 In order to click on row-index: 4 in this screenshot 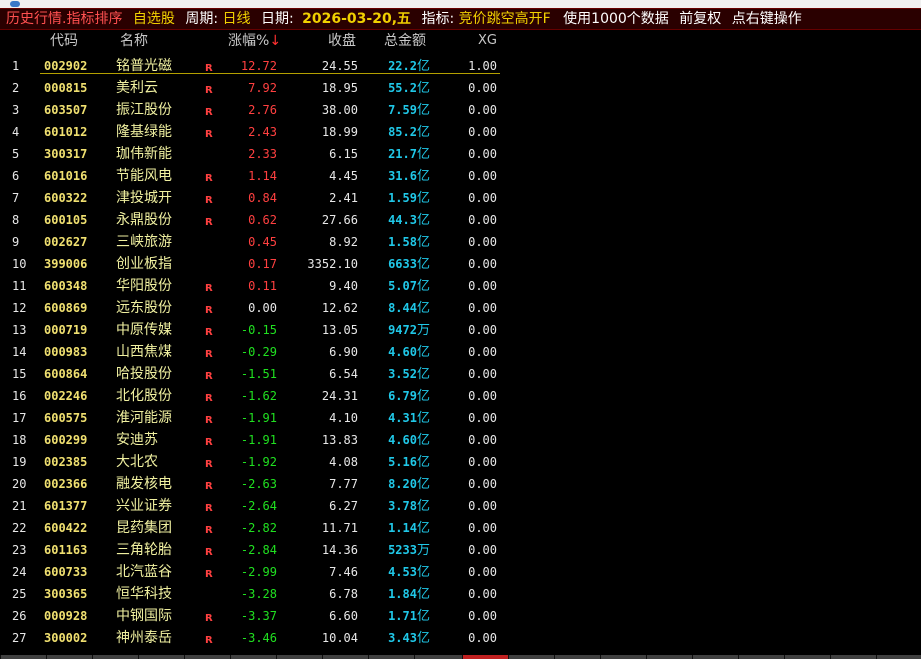, I will do `click(16, 132)`.